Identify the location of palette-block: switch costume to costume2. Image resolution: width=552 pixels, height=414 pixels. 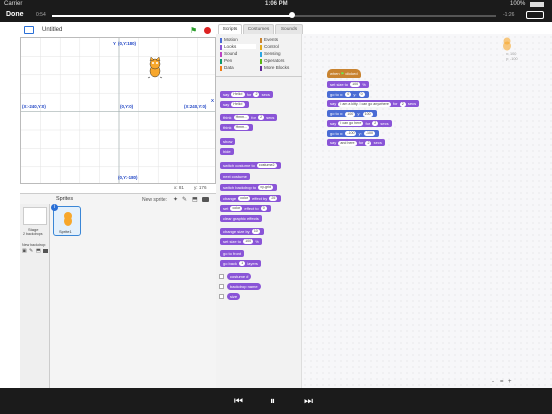
(250, 165).